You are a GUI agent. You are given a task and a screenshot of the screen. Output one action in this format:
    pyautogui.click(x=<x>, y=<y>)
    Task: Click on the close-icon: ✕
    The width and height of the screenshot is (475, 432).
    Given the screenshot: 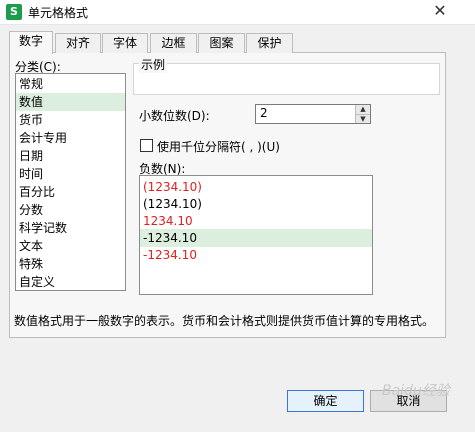 What is the action you would take?
    pyautogui.click(x=440, y=11)
    